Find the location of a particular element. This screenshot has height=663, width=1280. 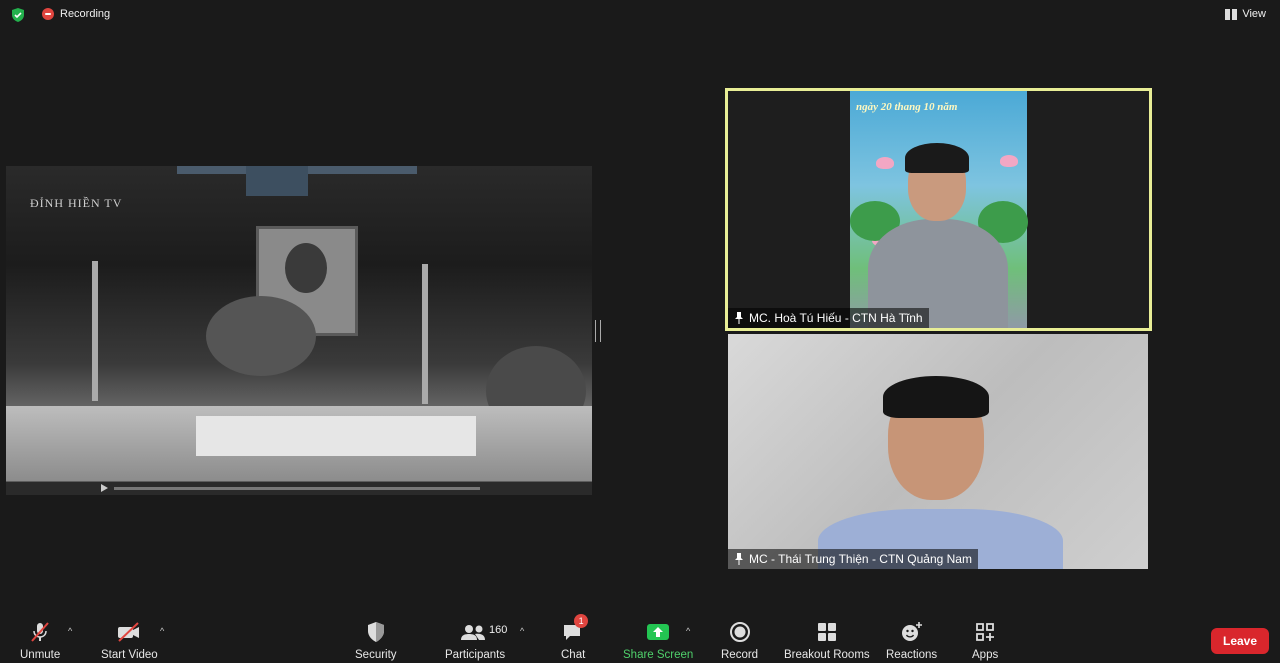

participant-name-tag: MC - Thái Trung Thiện - CTN Quảng Nam is located at coordinates (853, 559).